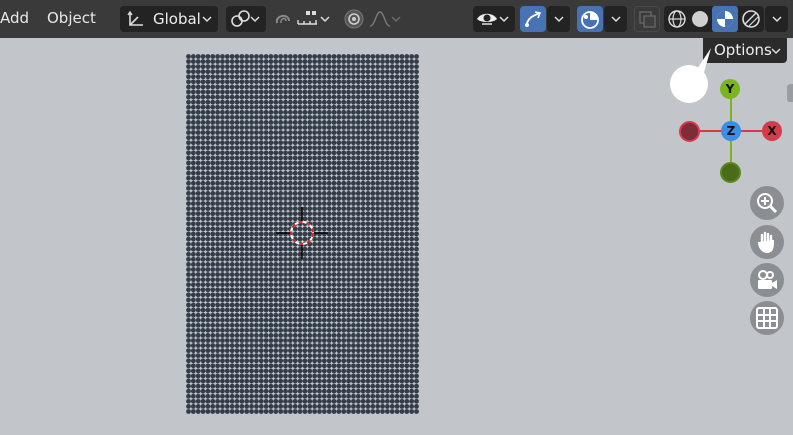  What do you see at coordinates (790, 93) in the screenshot?
I see `sidebar-toggle-tab` at bounding box center [790, 93].